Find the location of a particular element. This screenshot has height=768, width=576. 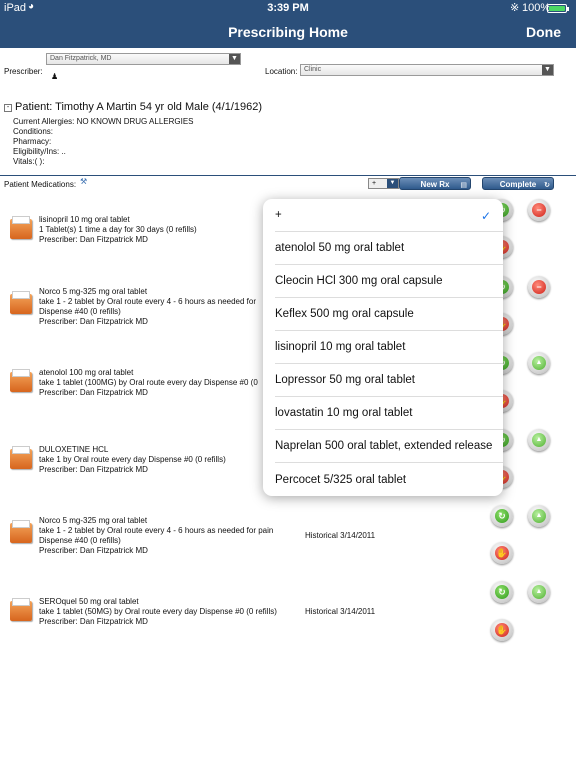

new-rx-button: New Rx ▤ is located at coordinates (435, 183).